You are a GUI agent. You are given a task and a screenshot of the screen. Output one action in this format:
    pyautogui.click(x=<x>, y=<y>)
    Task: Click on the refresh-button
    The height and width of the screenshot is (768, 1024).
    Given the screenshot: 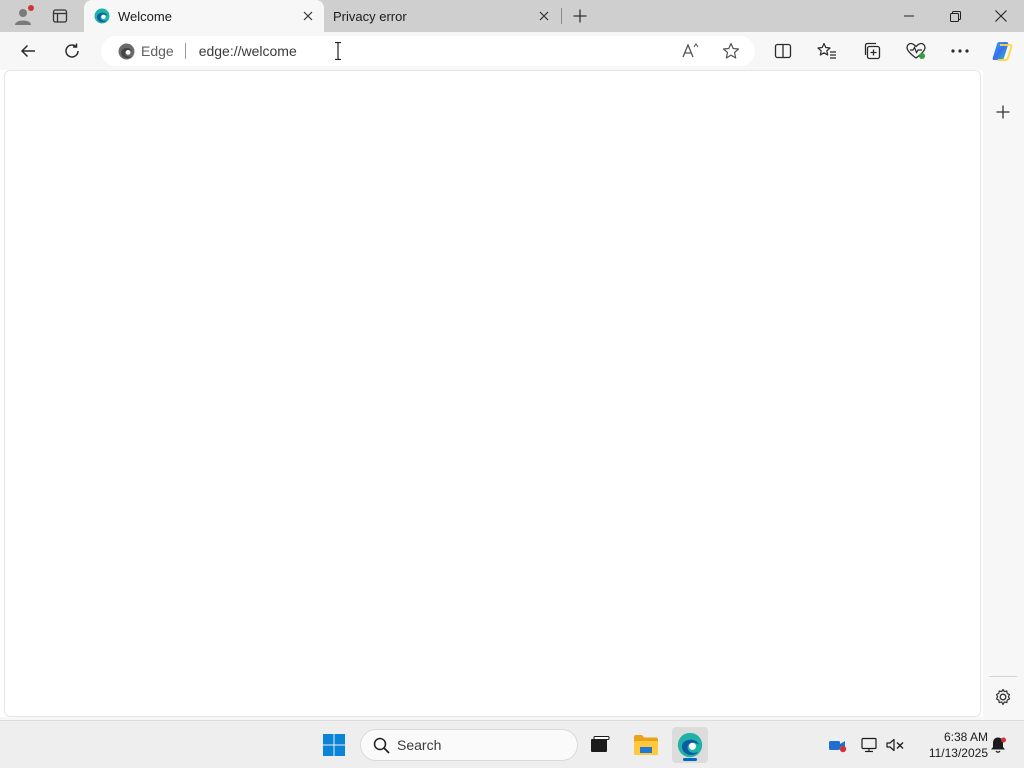 What is the action you would take?
    pyautogui.click(x=72, y=51)
    